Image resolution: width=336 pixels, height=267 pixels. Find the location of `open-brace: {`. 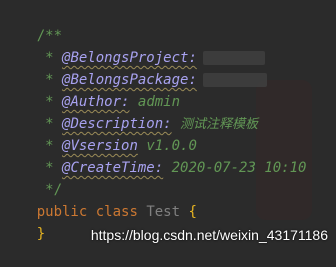

open-brace: { is located at coordinates (192, 212).